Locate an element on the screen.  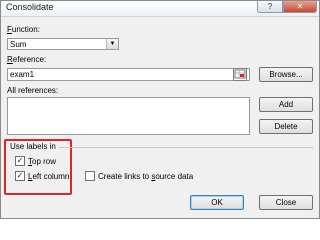
left-column-label: Left column is located at coordinates (48, 176).